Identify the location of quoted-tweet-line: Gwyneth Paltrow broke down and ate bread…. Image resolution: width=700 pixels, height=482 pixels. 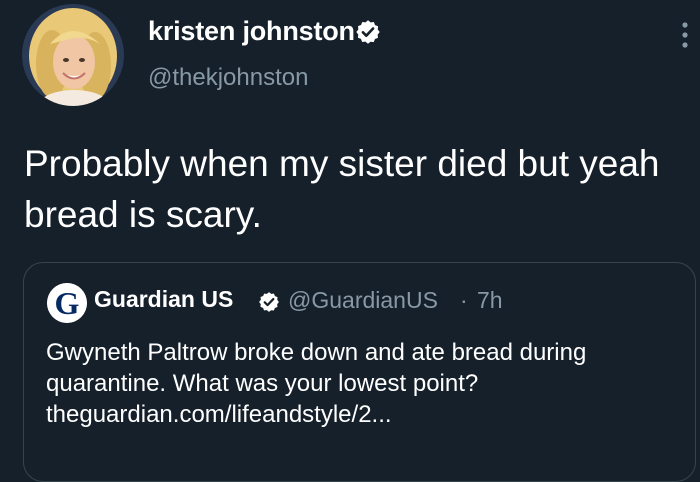
(316, 352).